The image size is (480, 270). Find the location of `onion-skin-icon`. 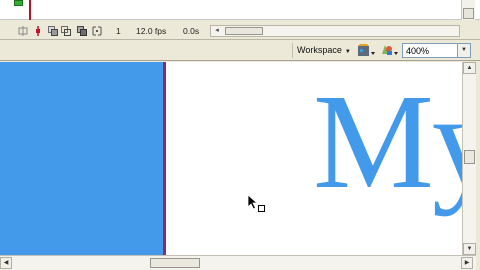

onion-skin-icon is located at coordinates (53, 31).